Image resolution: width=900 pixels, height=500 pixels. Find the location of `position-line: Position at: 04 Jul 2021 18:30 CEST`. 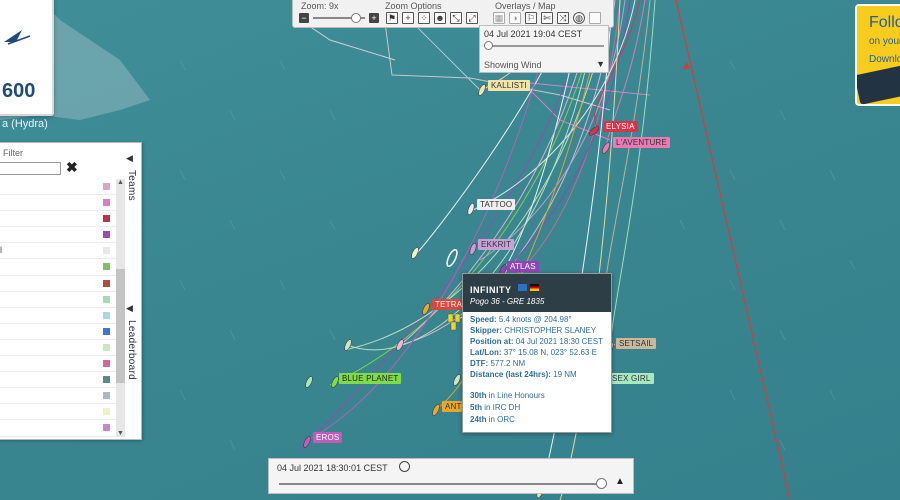

position-line: Position at: 04 Jul 2021 18:30 CEST is located at coordinates (536, 341).